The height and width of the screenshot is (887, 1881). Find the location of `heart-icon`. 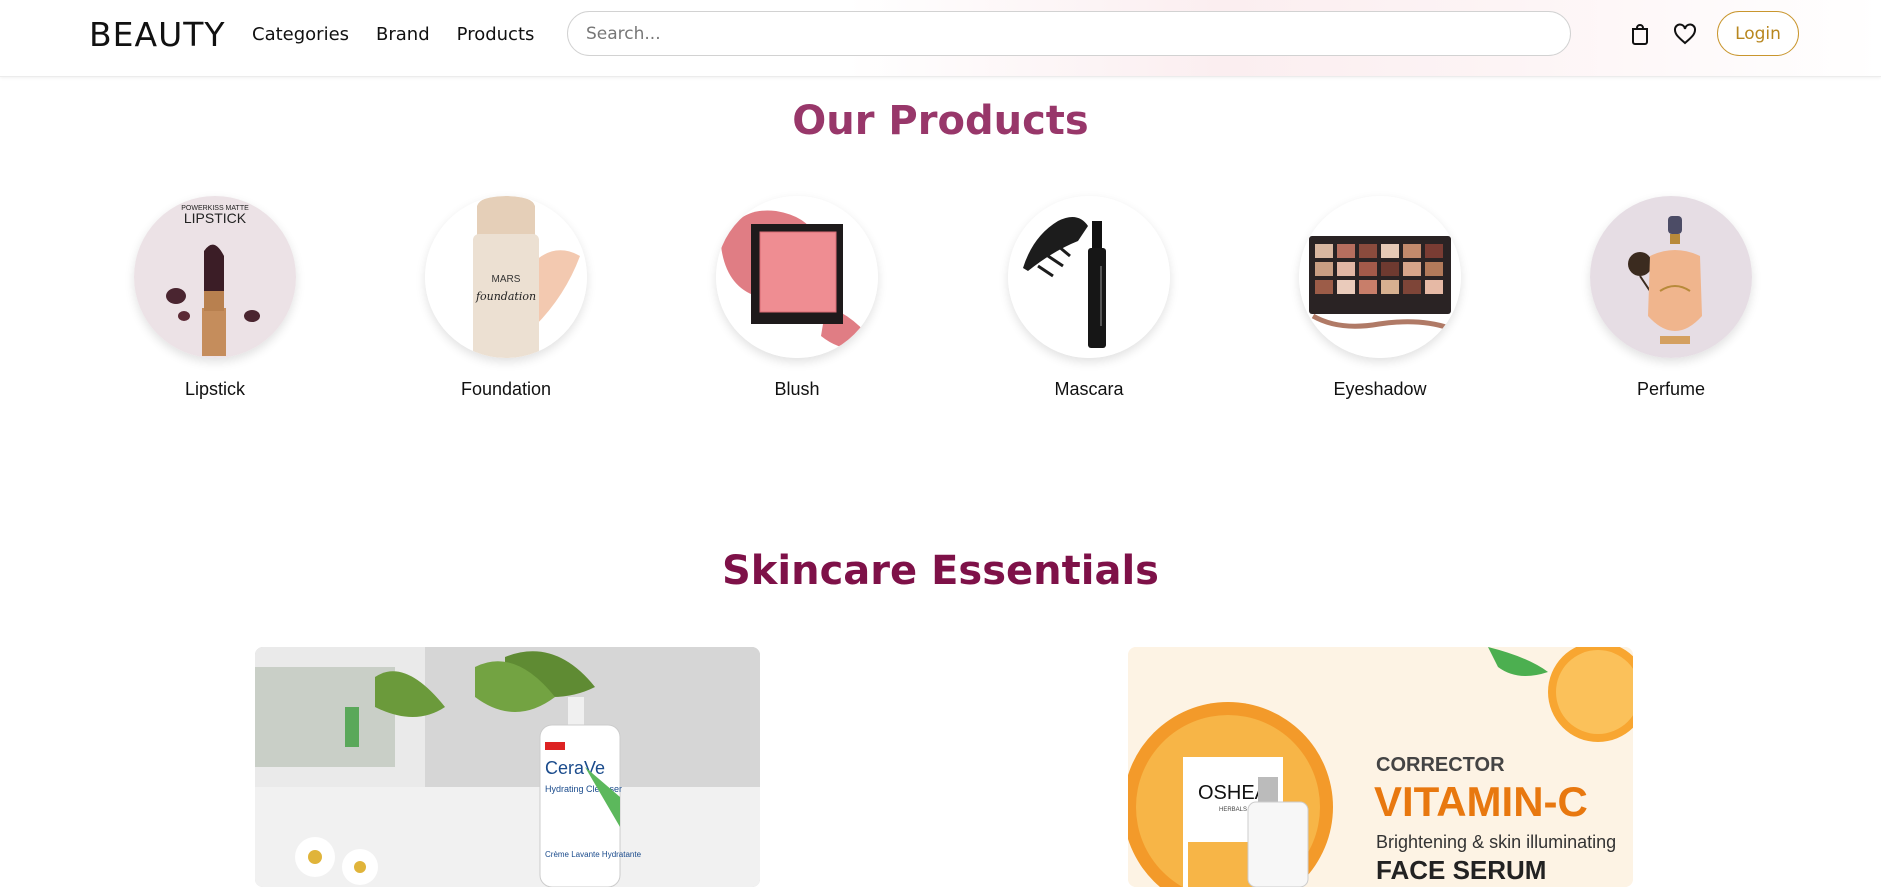

heart-icon is located at coordinates (1685, 34).